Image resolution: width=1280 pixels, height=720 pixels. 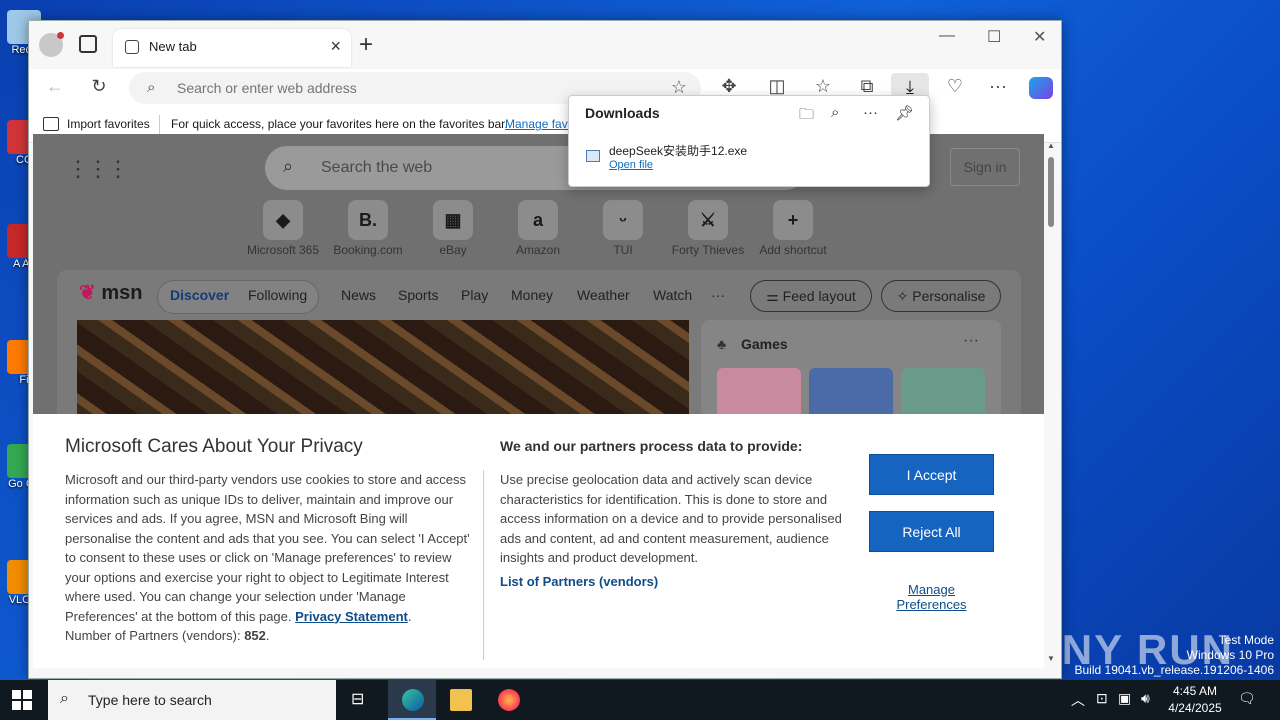 What do you see at coordinates (708, 220) in the screenshot?
I see `shortcut-icon: ⚔` at bounding box center [708, 220].